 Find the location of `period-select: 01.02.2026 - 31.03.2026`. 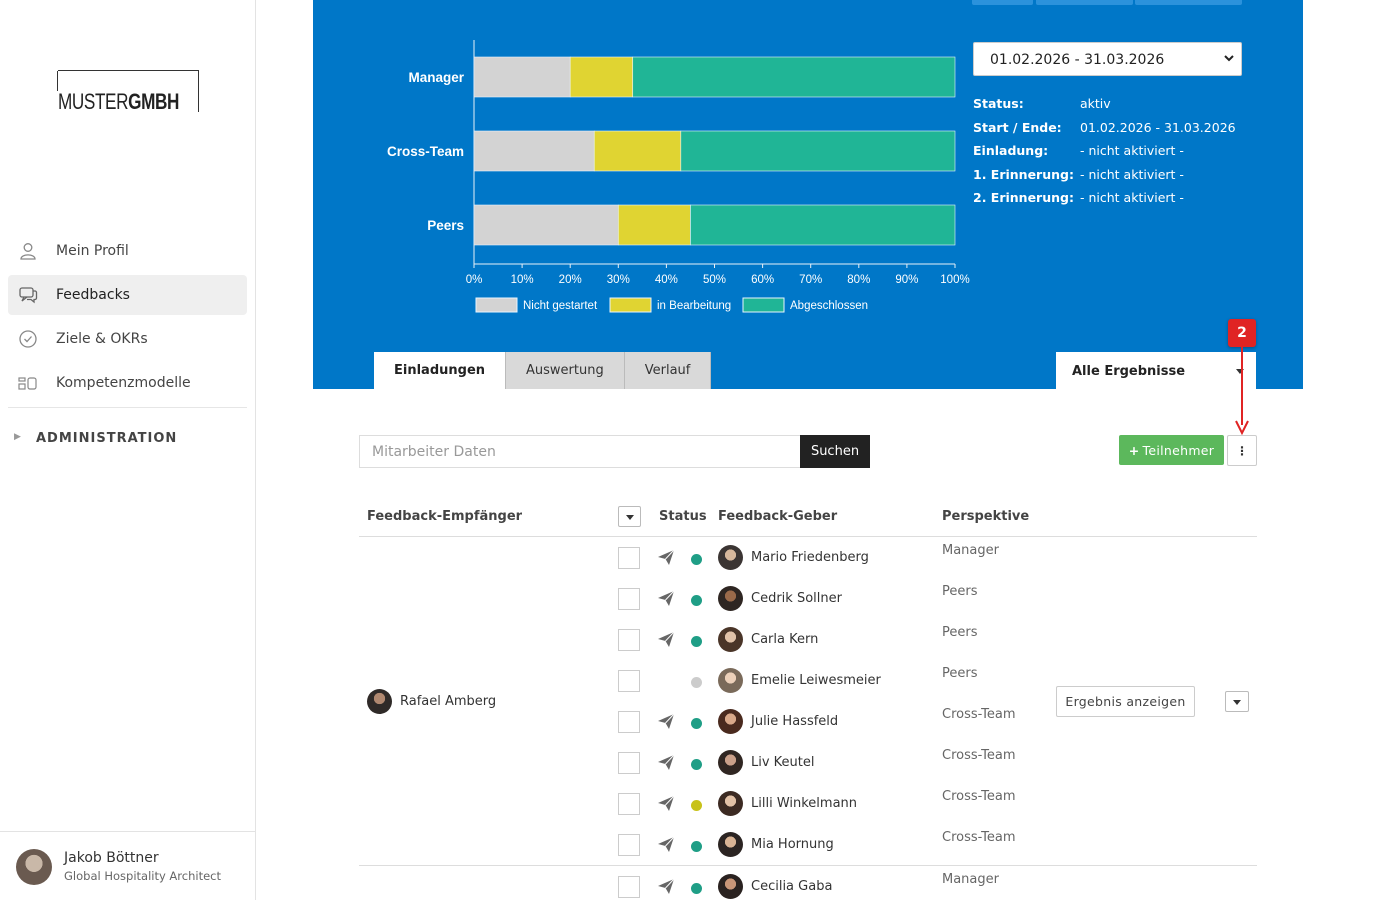

period-select: 01.02.2026 - 31.03.2026 is located at coordinates (1107, 59).